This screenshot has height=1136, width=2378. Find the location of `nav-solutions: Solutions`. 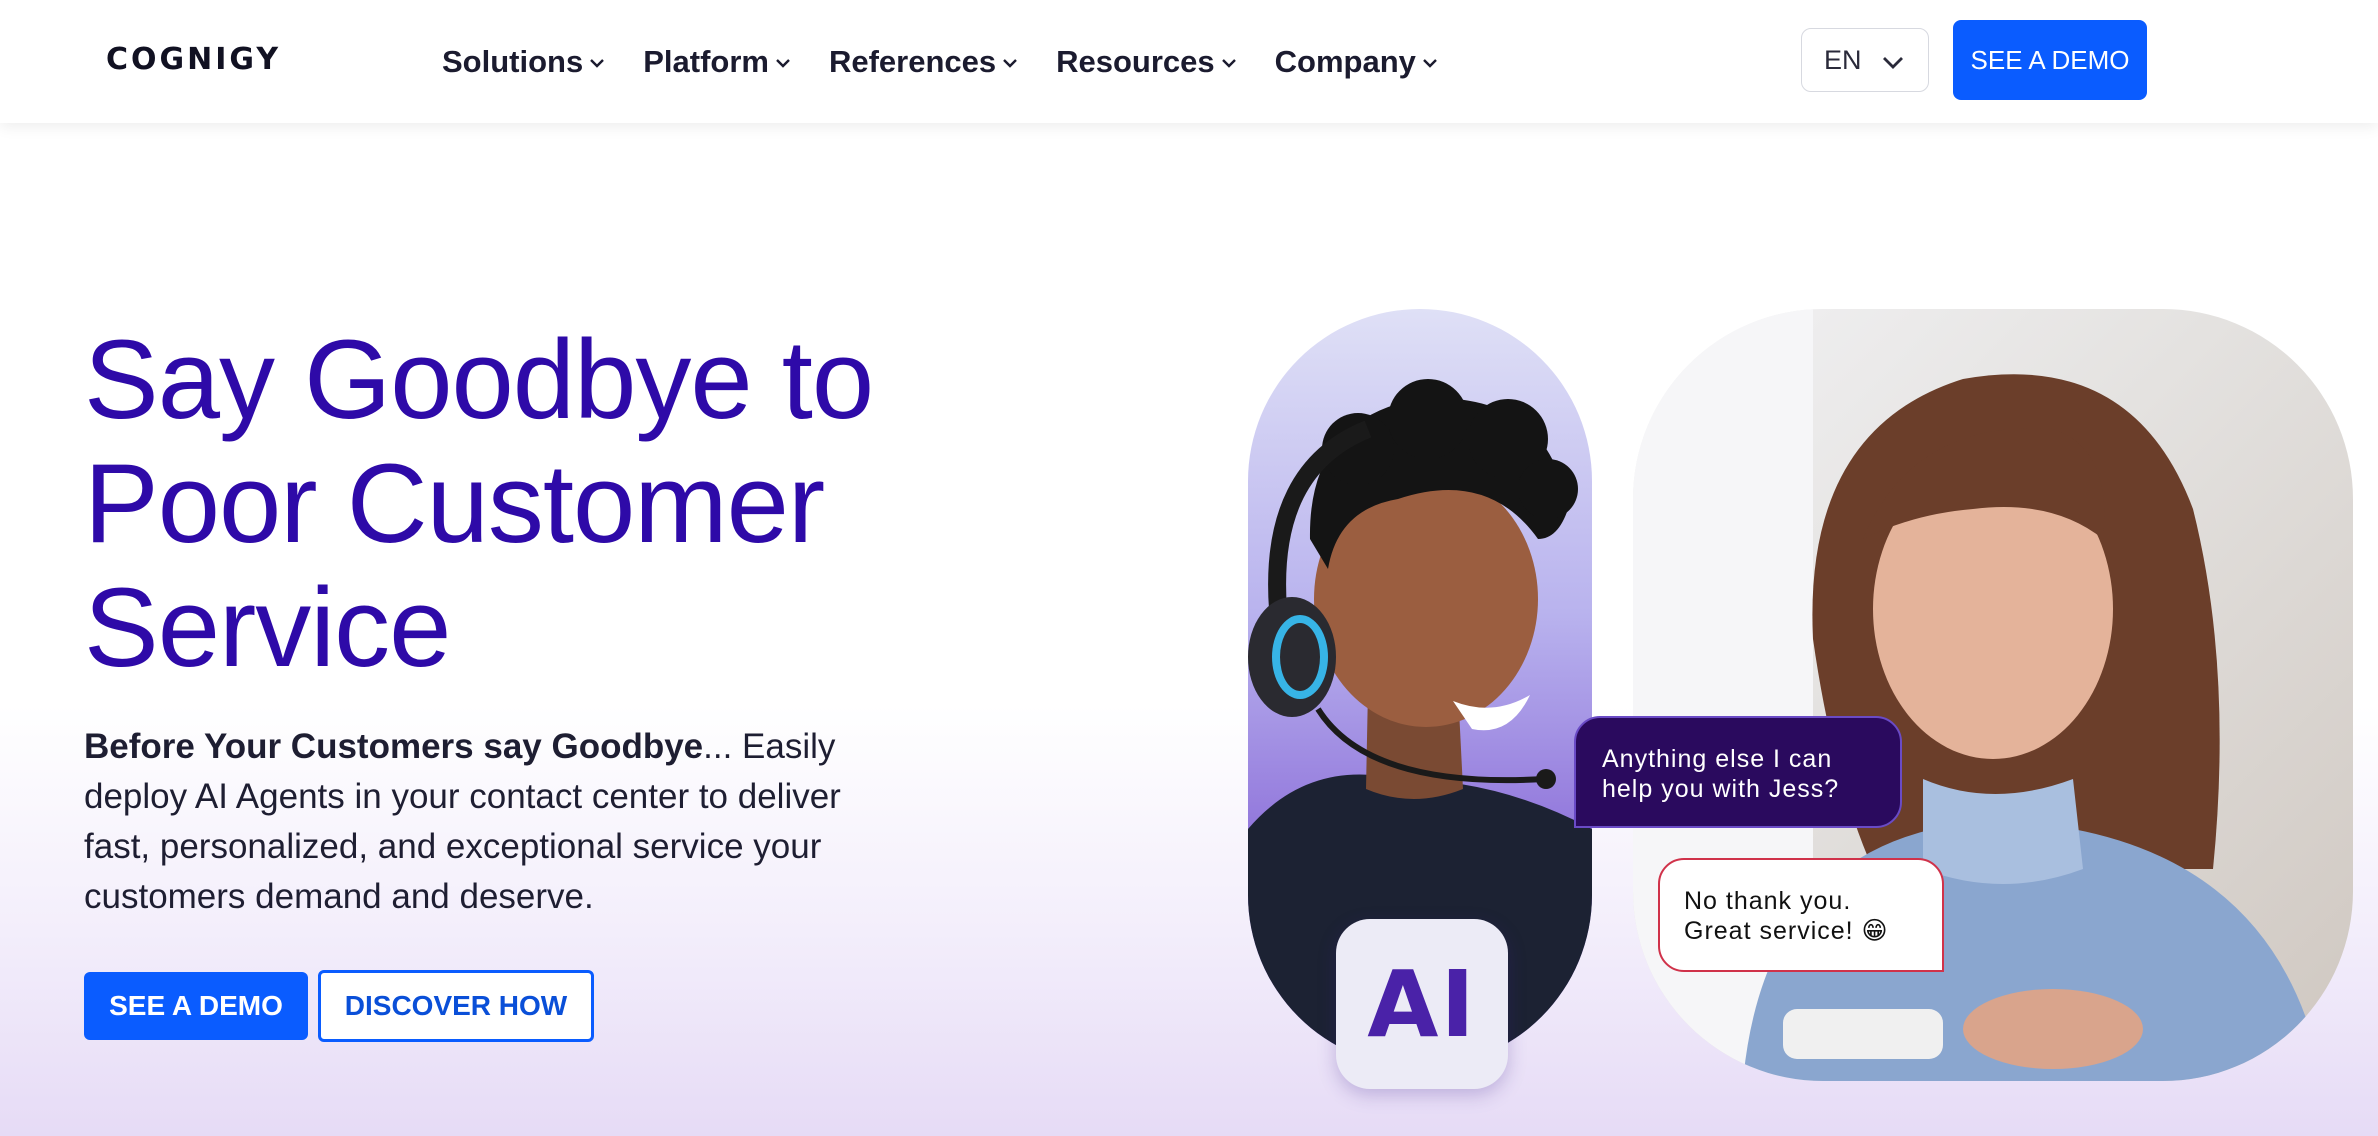

nav-solutions: Solutions is located at coordinates (524, 62).